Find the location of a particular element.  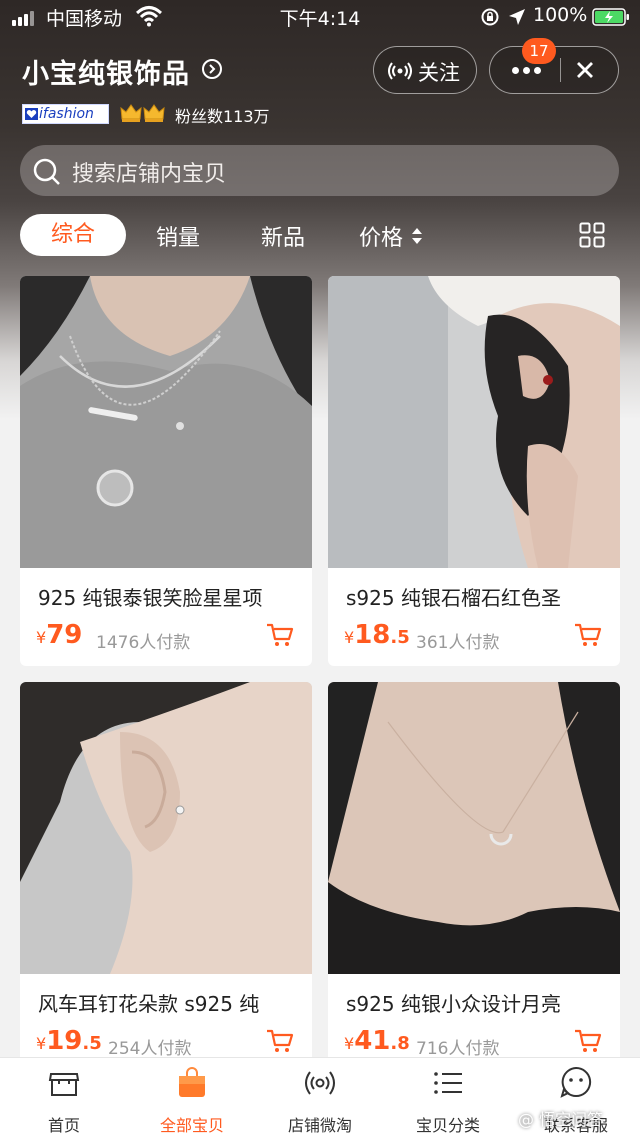

location-arrow-icon is located at coordinates (517, 17).